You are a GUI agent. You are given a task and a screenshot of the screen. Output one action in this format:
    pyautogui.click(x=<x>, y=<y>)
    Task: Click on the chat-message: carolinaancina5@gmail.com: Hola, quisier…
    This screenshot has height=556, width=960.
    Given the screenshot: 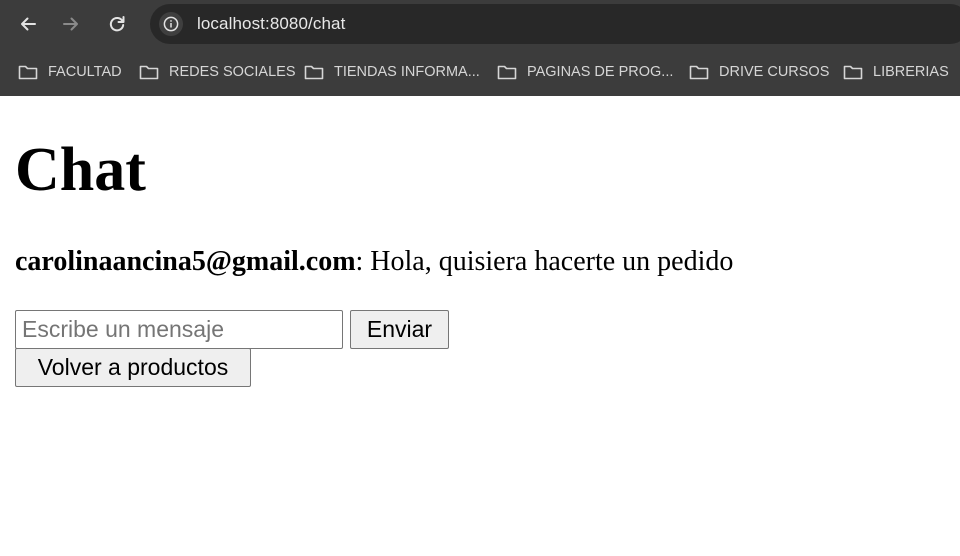 What is the action you would take?
    pyautogui.click(x=374, y=262)
    